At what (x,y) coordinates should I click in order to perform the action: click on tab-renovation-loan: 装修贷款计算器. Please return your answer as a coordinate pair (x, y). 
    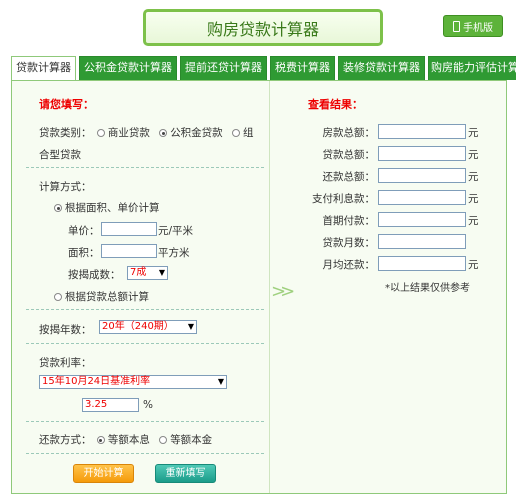
    Looking at the image, I should click on (381, 68).